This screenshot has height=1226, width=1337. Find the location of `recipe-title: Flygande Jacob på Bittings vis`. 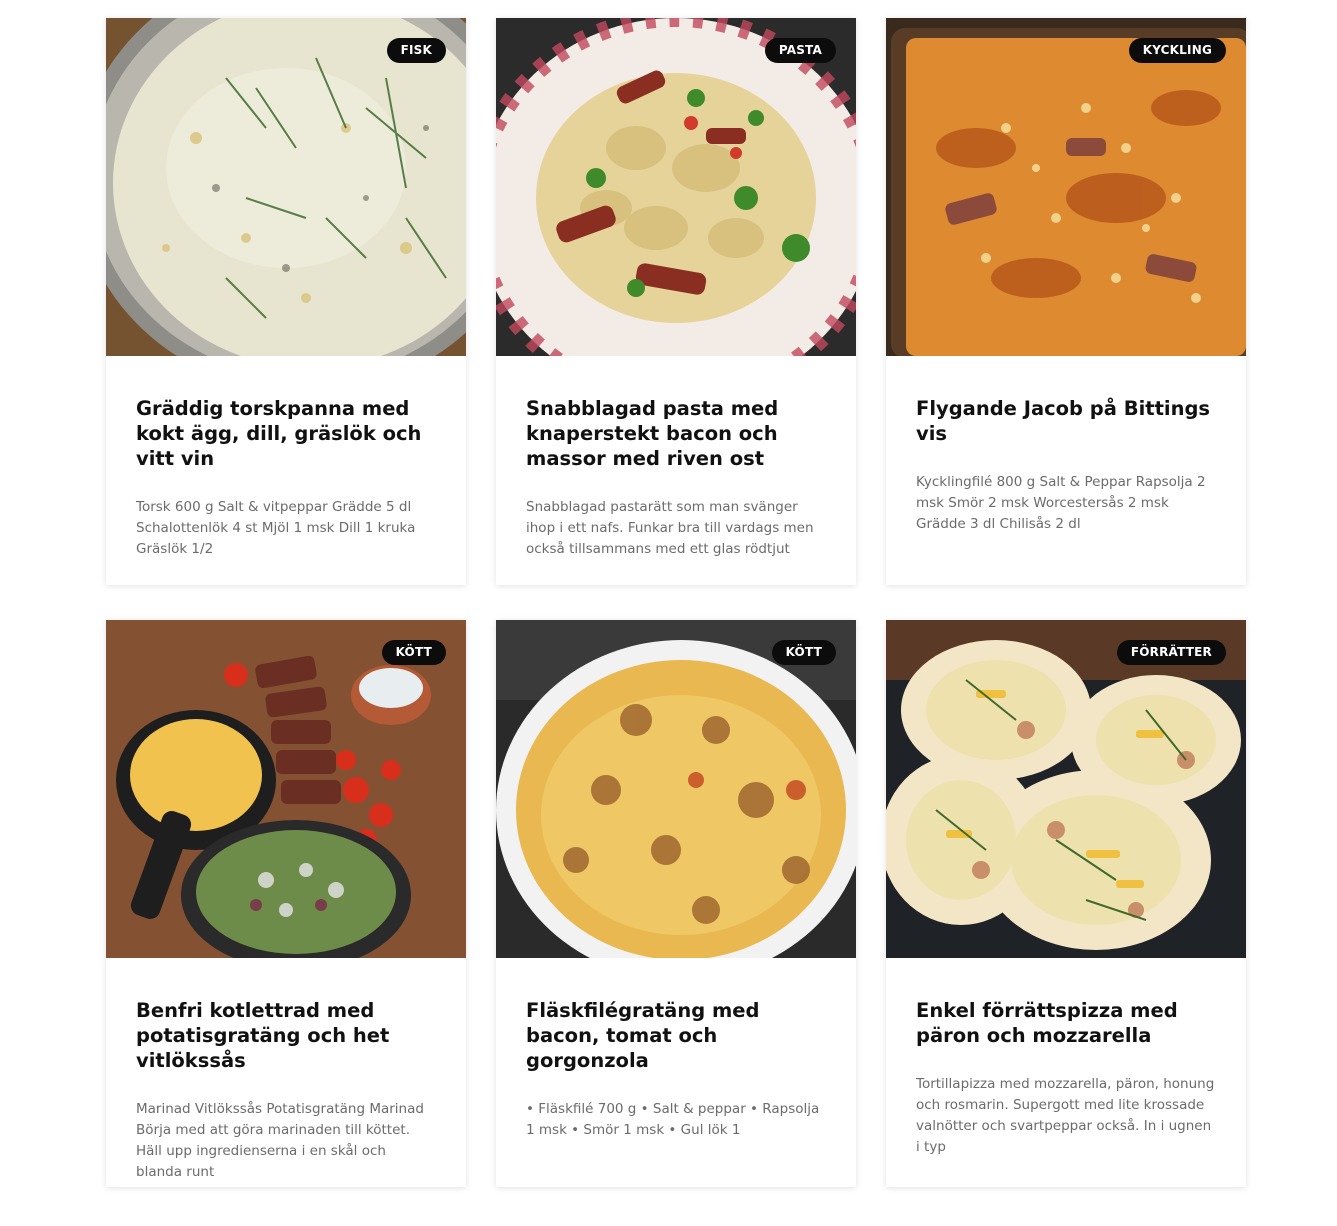

recipe-title: Flygande Jacob på Bittings vis is located at coordinates (1066, 421).